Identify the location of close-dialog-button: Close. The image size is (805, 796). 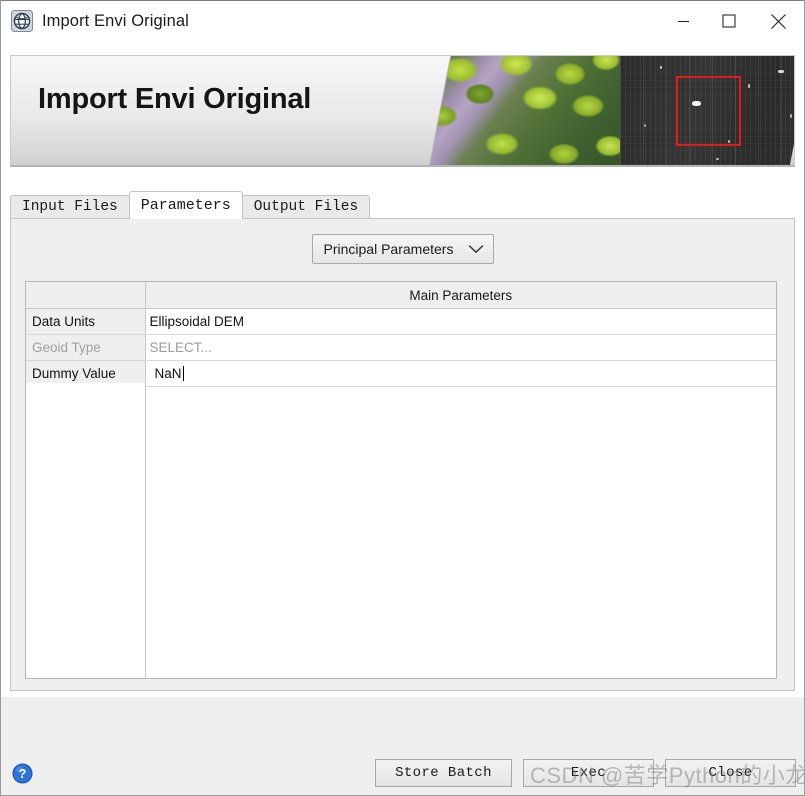
(730, 773).